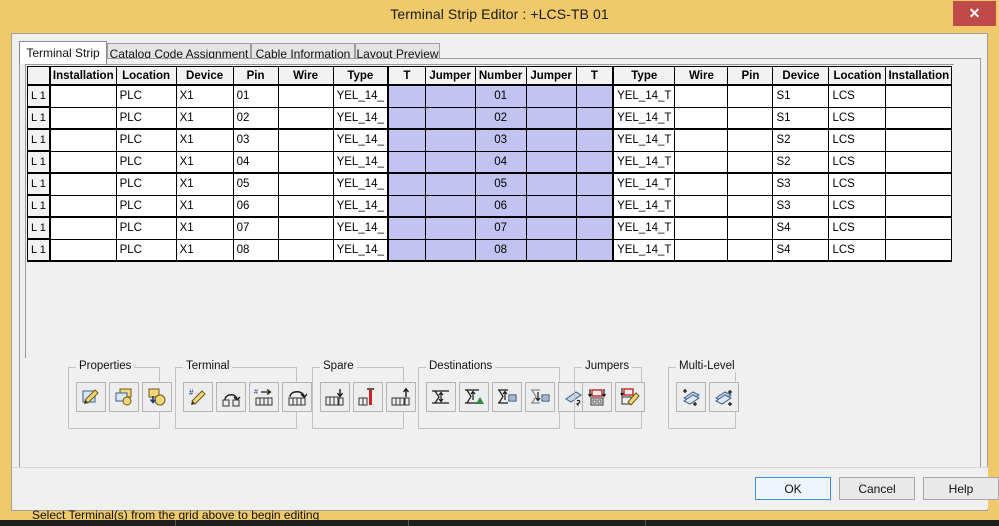  I want to click on cell-number: 02, so click(500, 118).